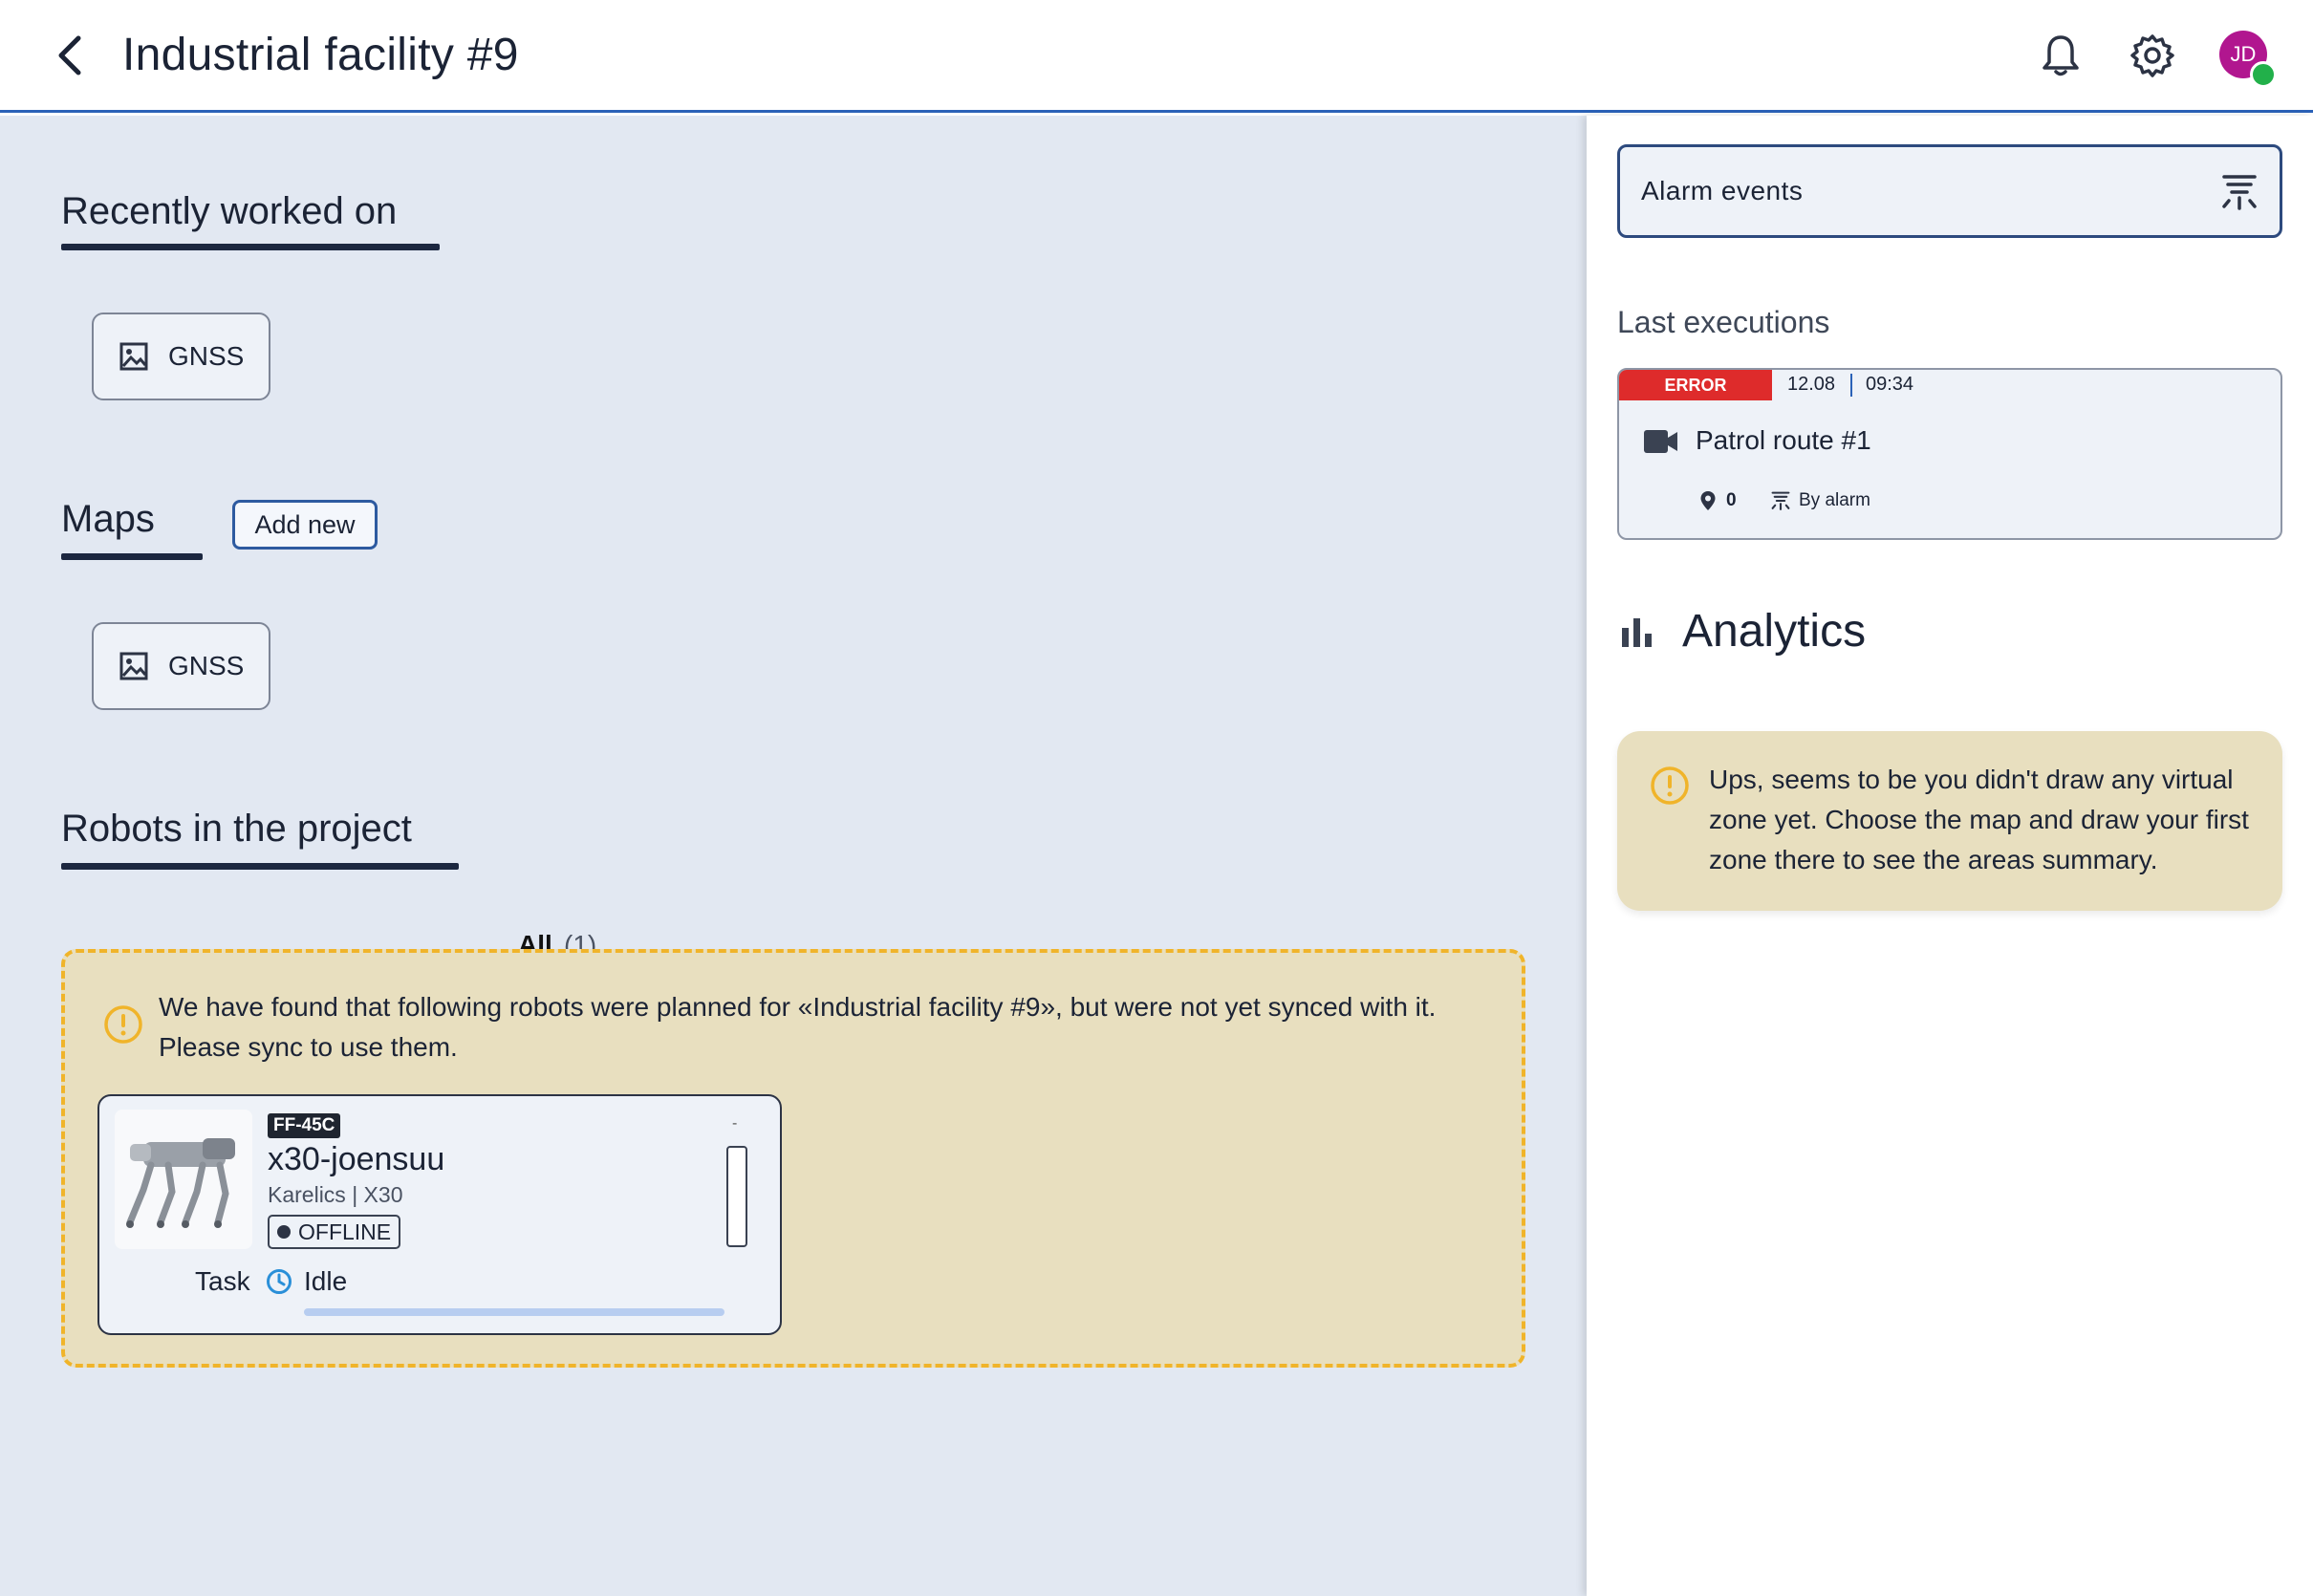  I want to click on clock-icon, so click(279, 1282).